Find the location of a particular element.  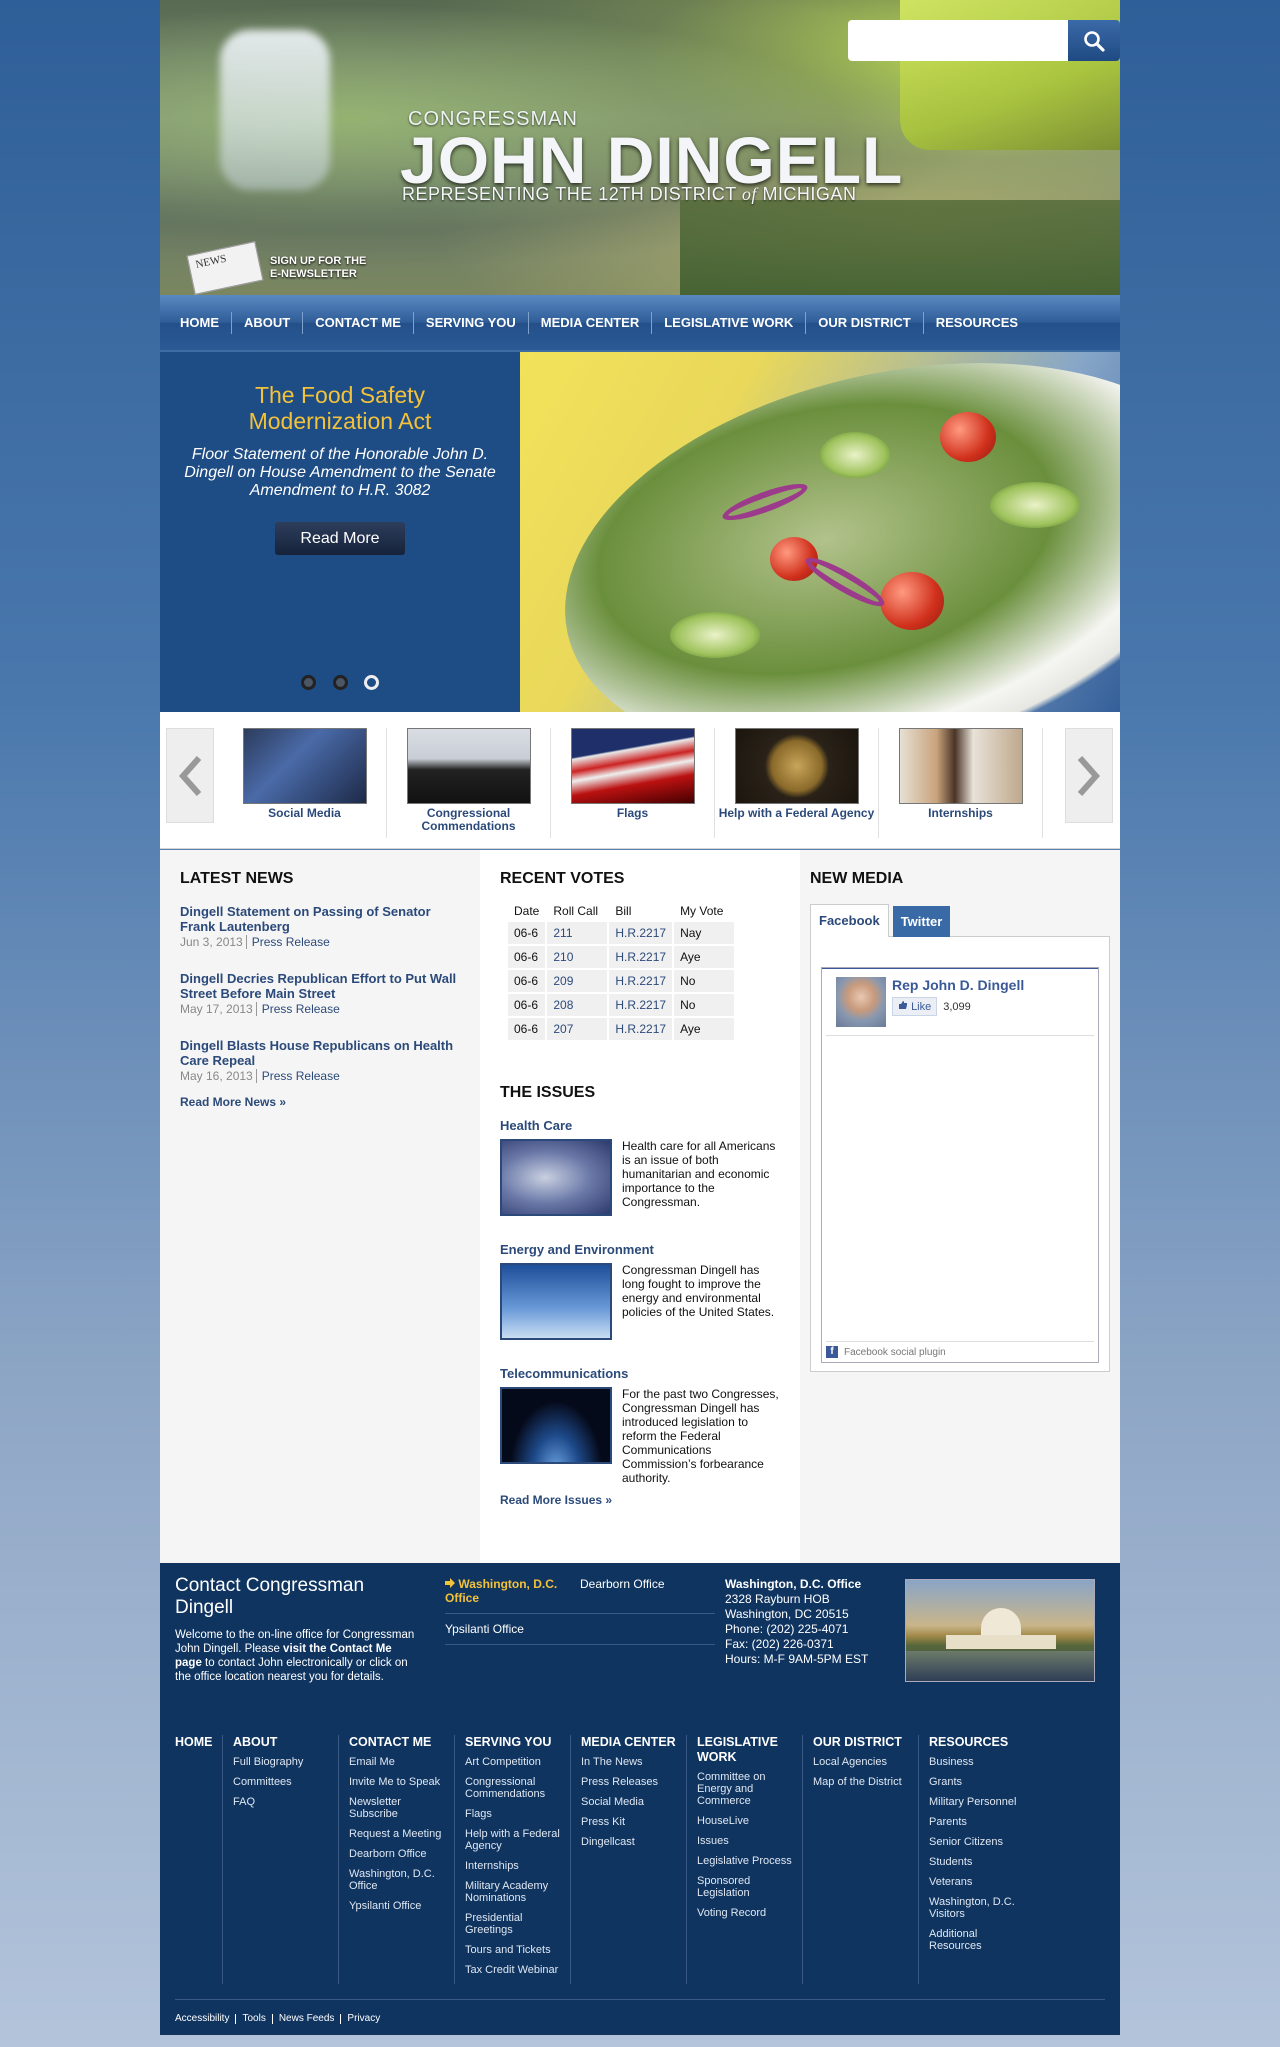

office-washington: Washington, D.C. Office is located at coordinates (512, 1591).